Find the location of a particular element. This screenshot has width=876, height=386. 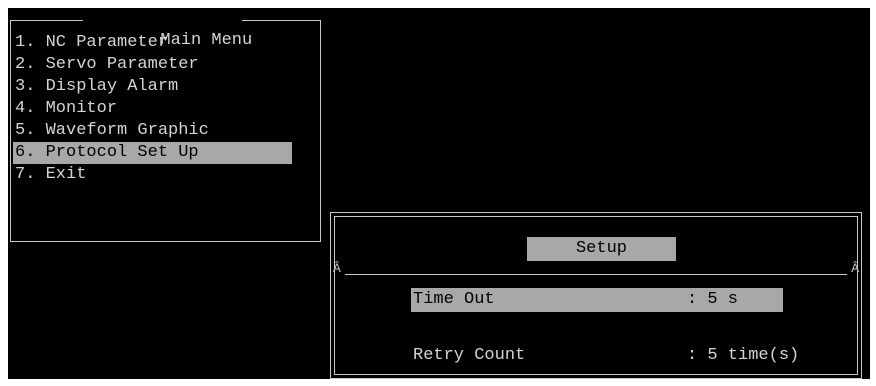

time-out-label: Time Out is located at coordinates (454, 299).